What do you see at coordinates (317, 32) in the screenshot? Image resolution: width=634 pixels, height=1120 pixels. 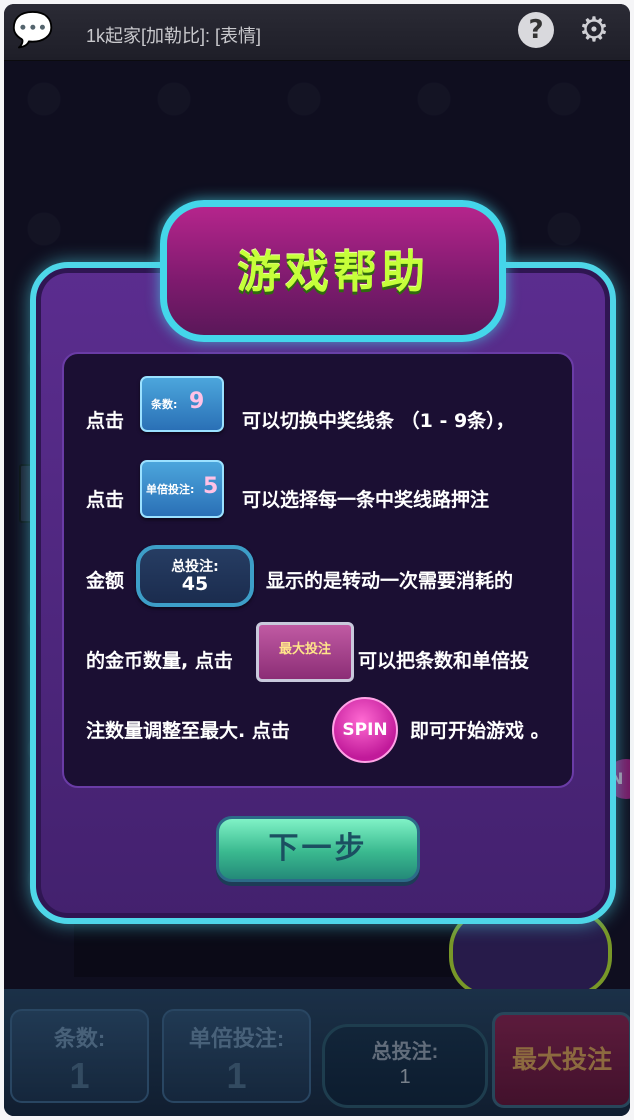 I see `top-chat-bar: 💬 1k起家[加勒比]: [表情] ? ⚙` at bounding box center [317, 32].